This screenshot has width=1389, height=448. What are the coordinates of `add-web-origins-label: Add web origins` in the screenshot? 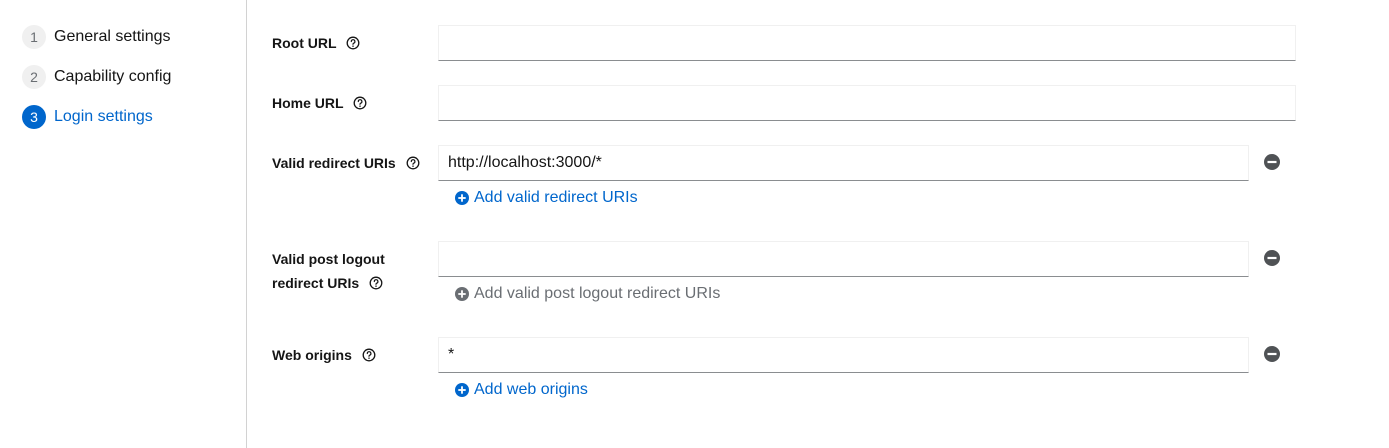 It's located at (531, 389).